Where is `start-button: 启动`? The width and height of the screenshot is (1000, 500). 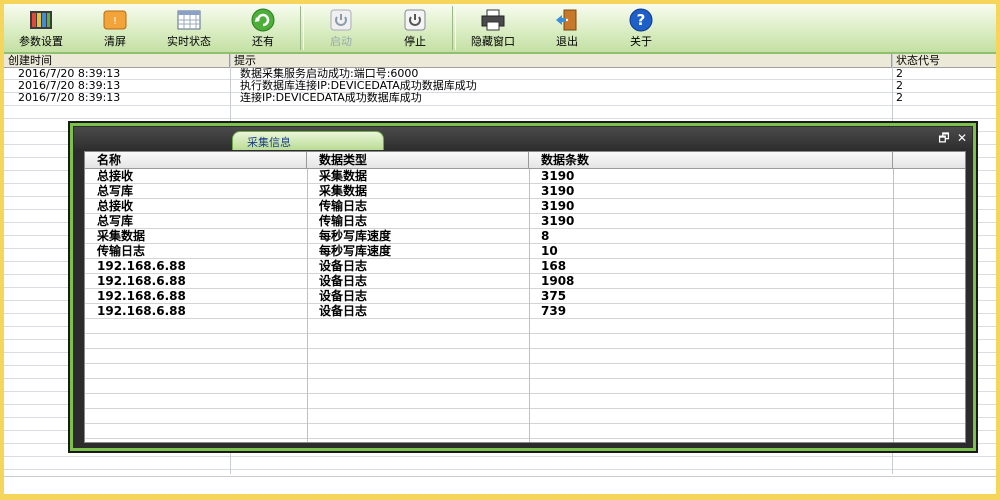
start-button: 启动 is located at coordinates (341, 28).